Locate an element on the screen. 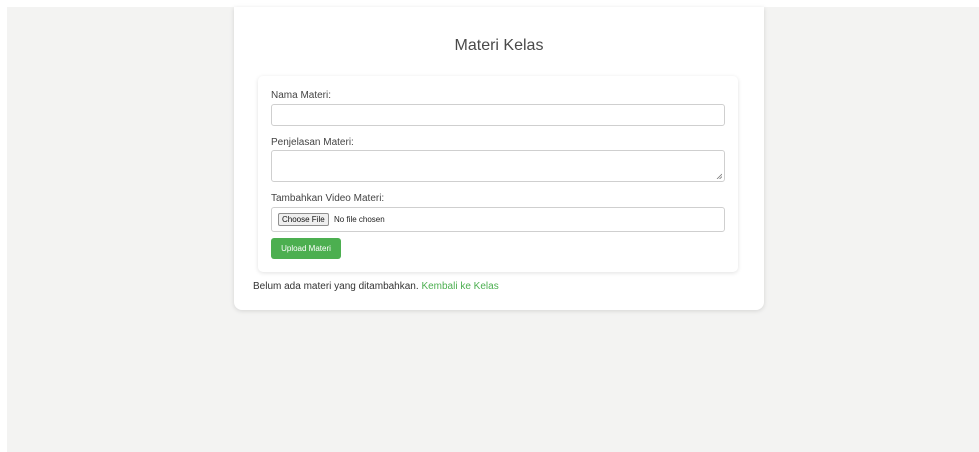 This screenshot has height=452, width=979. no-file-text: No file chosen is located at coordinates (359, 219).